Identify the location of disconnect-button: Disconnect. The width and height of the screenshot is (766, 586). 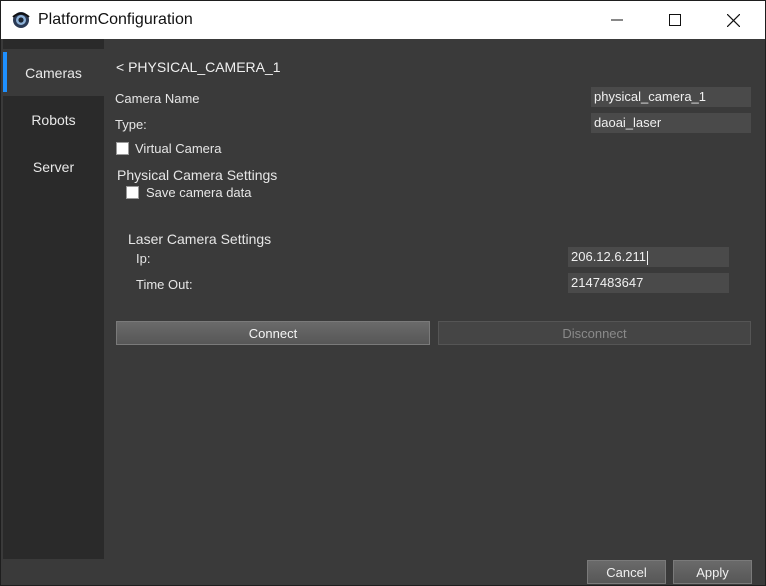
(594, 333).